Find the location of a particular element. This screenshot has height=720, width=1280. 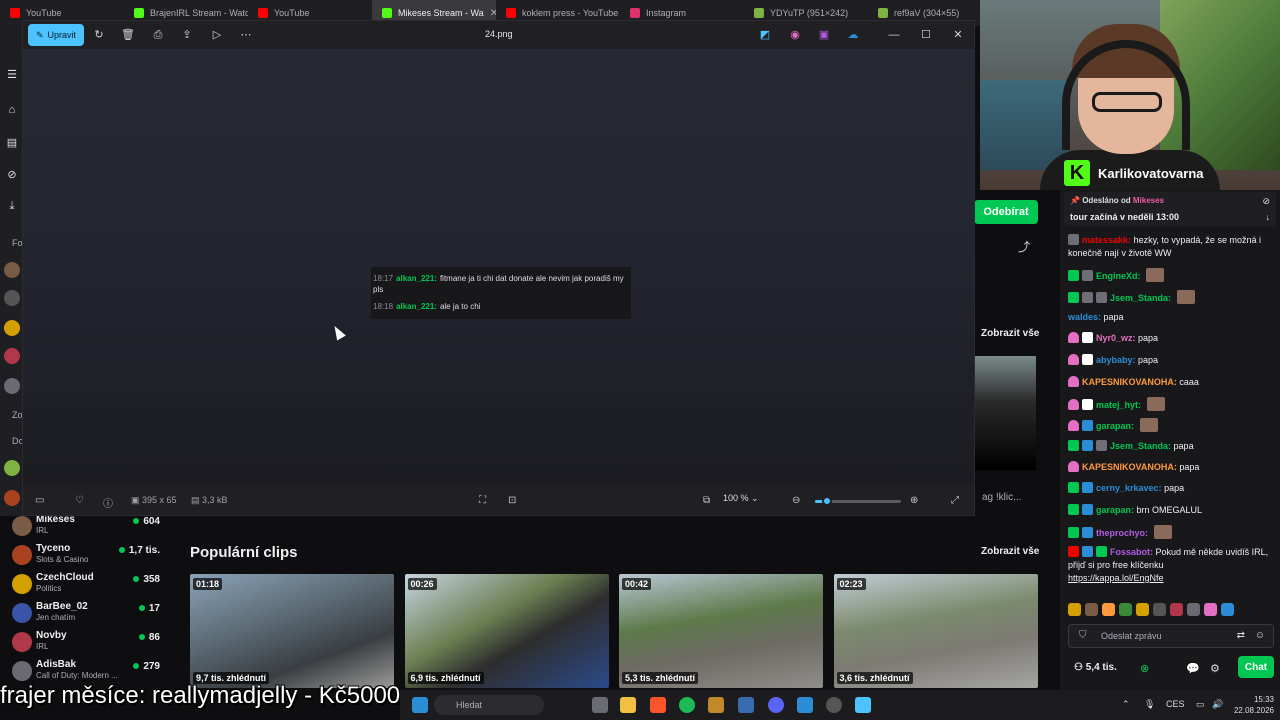

channel-item: BarBee_02 Jen chatím 17 is located at coordinates (86, 613).